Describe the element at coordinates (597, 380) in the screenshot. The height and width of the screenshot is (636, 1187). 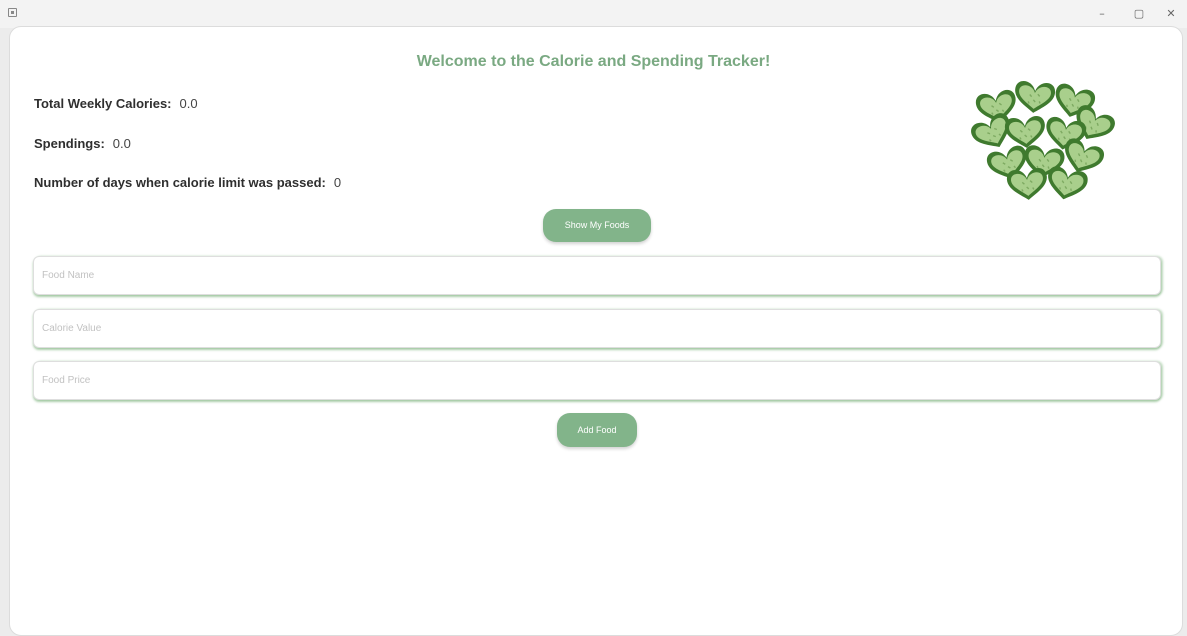
I see `food-price-input` at that location.